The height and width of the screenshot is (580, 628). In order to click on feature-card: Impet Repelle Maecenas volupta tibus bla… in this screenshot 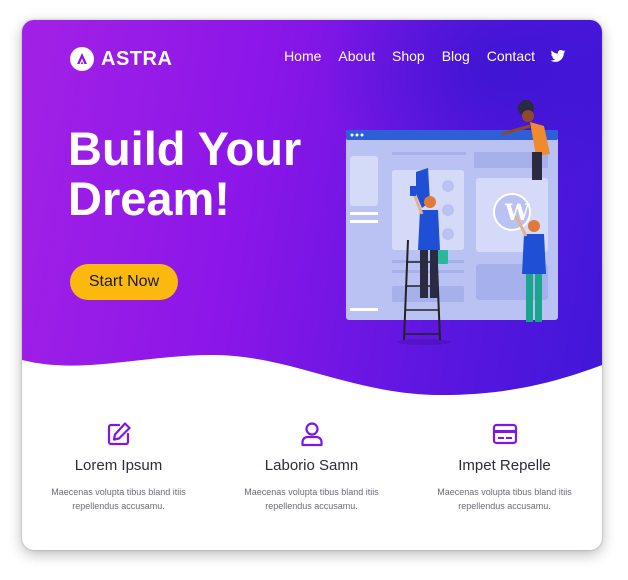, I will do `click(504, 466)`.